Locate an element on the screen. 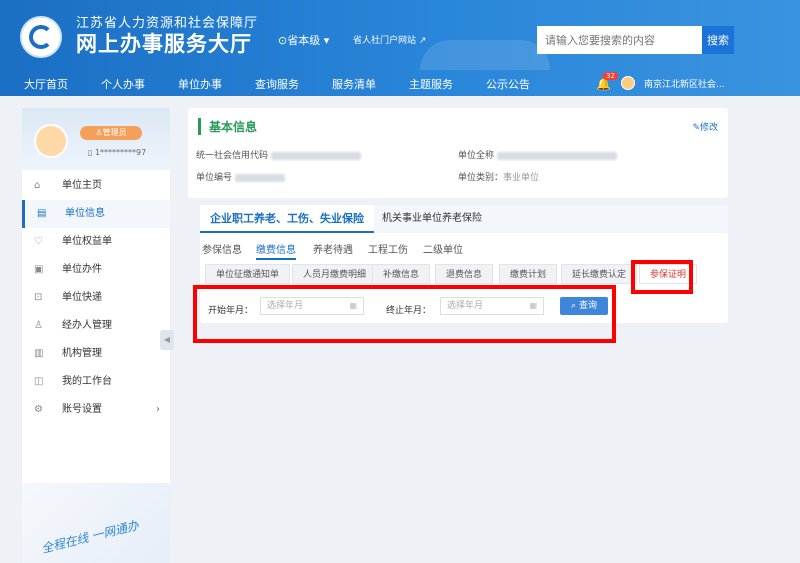 This screenshot has width=800, height=563. edit-button: ✎修改 is located at coordinates (705, 126).